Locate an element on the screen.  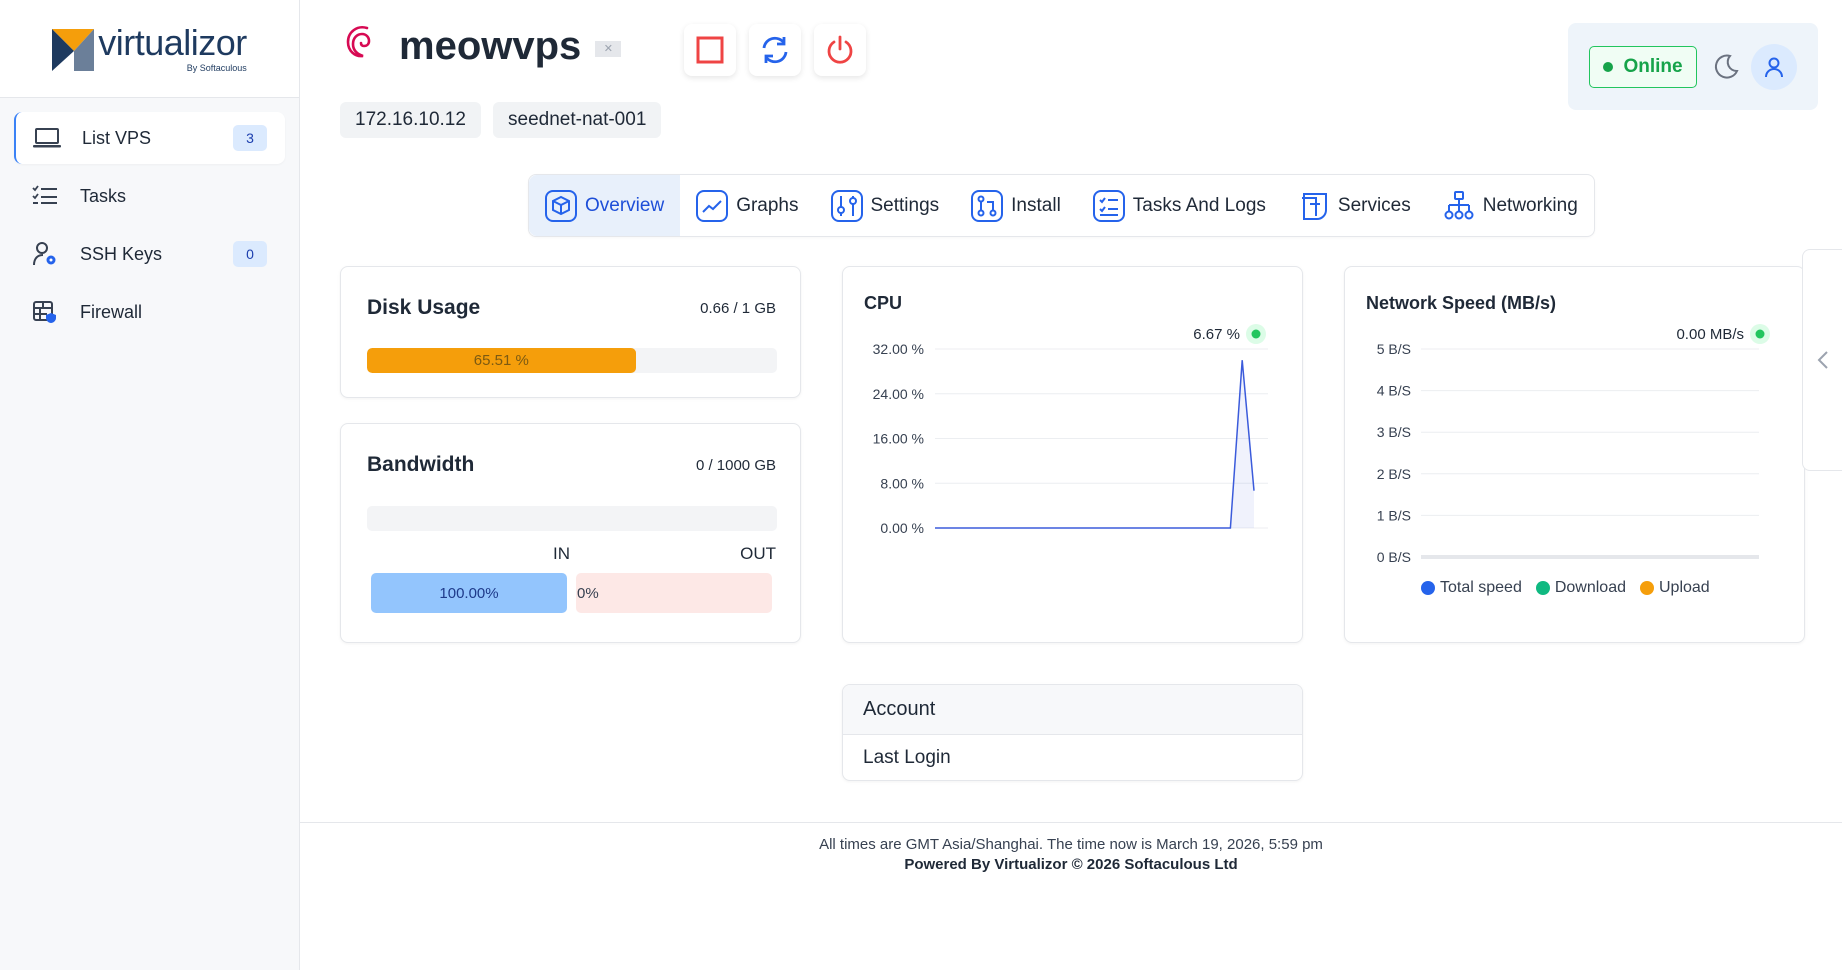
install-icon is located at coordinates (987, 205).